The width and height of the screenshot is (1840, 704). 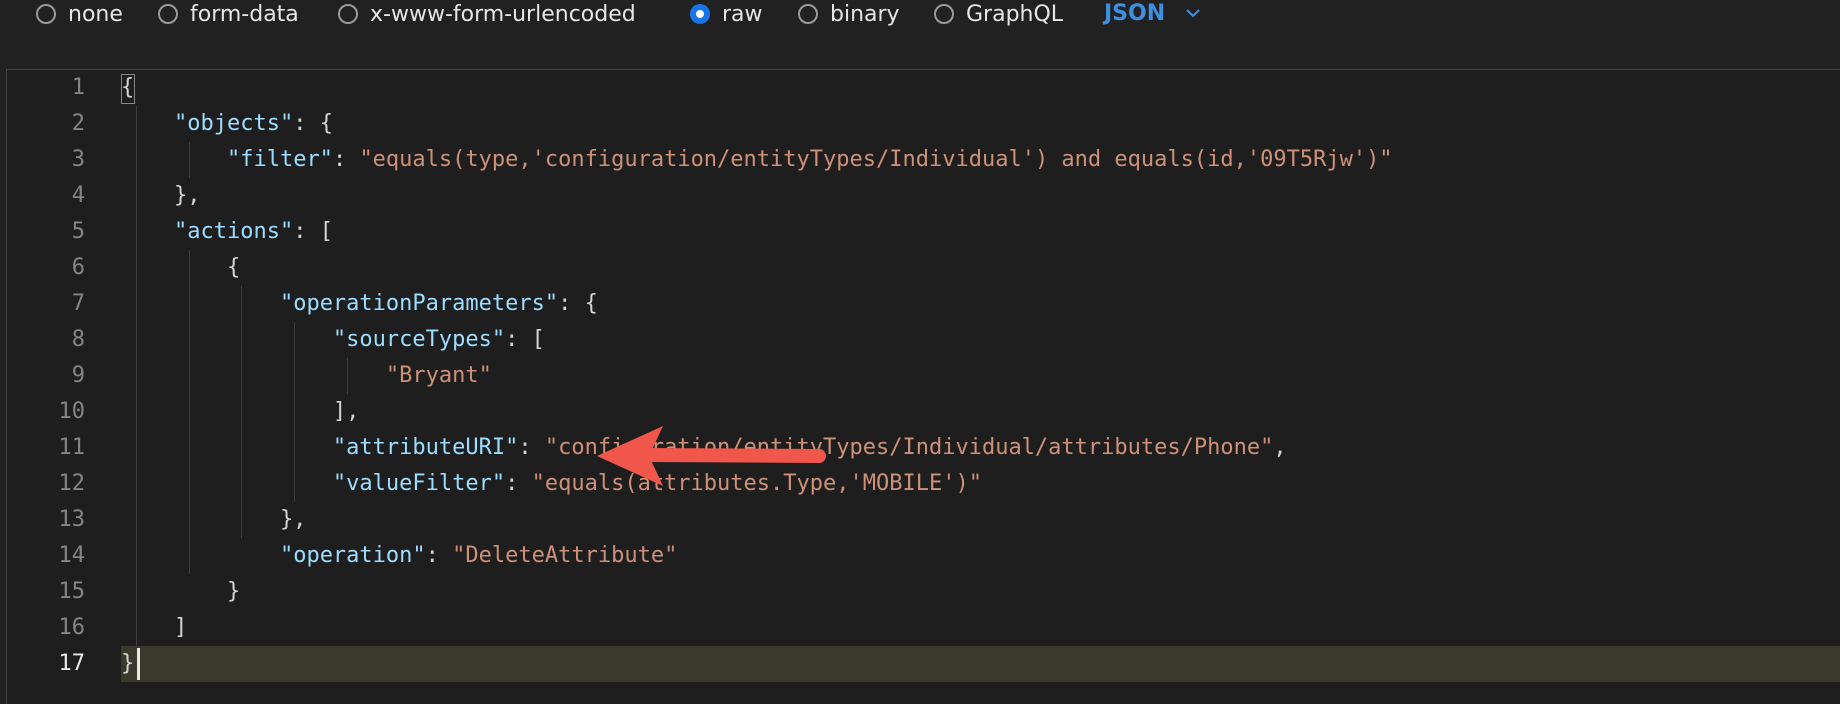 I want to click on json-string: "DeleteAttribute", so click(x=565, y=555).